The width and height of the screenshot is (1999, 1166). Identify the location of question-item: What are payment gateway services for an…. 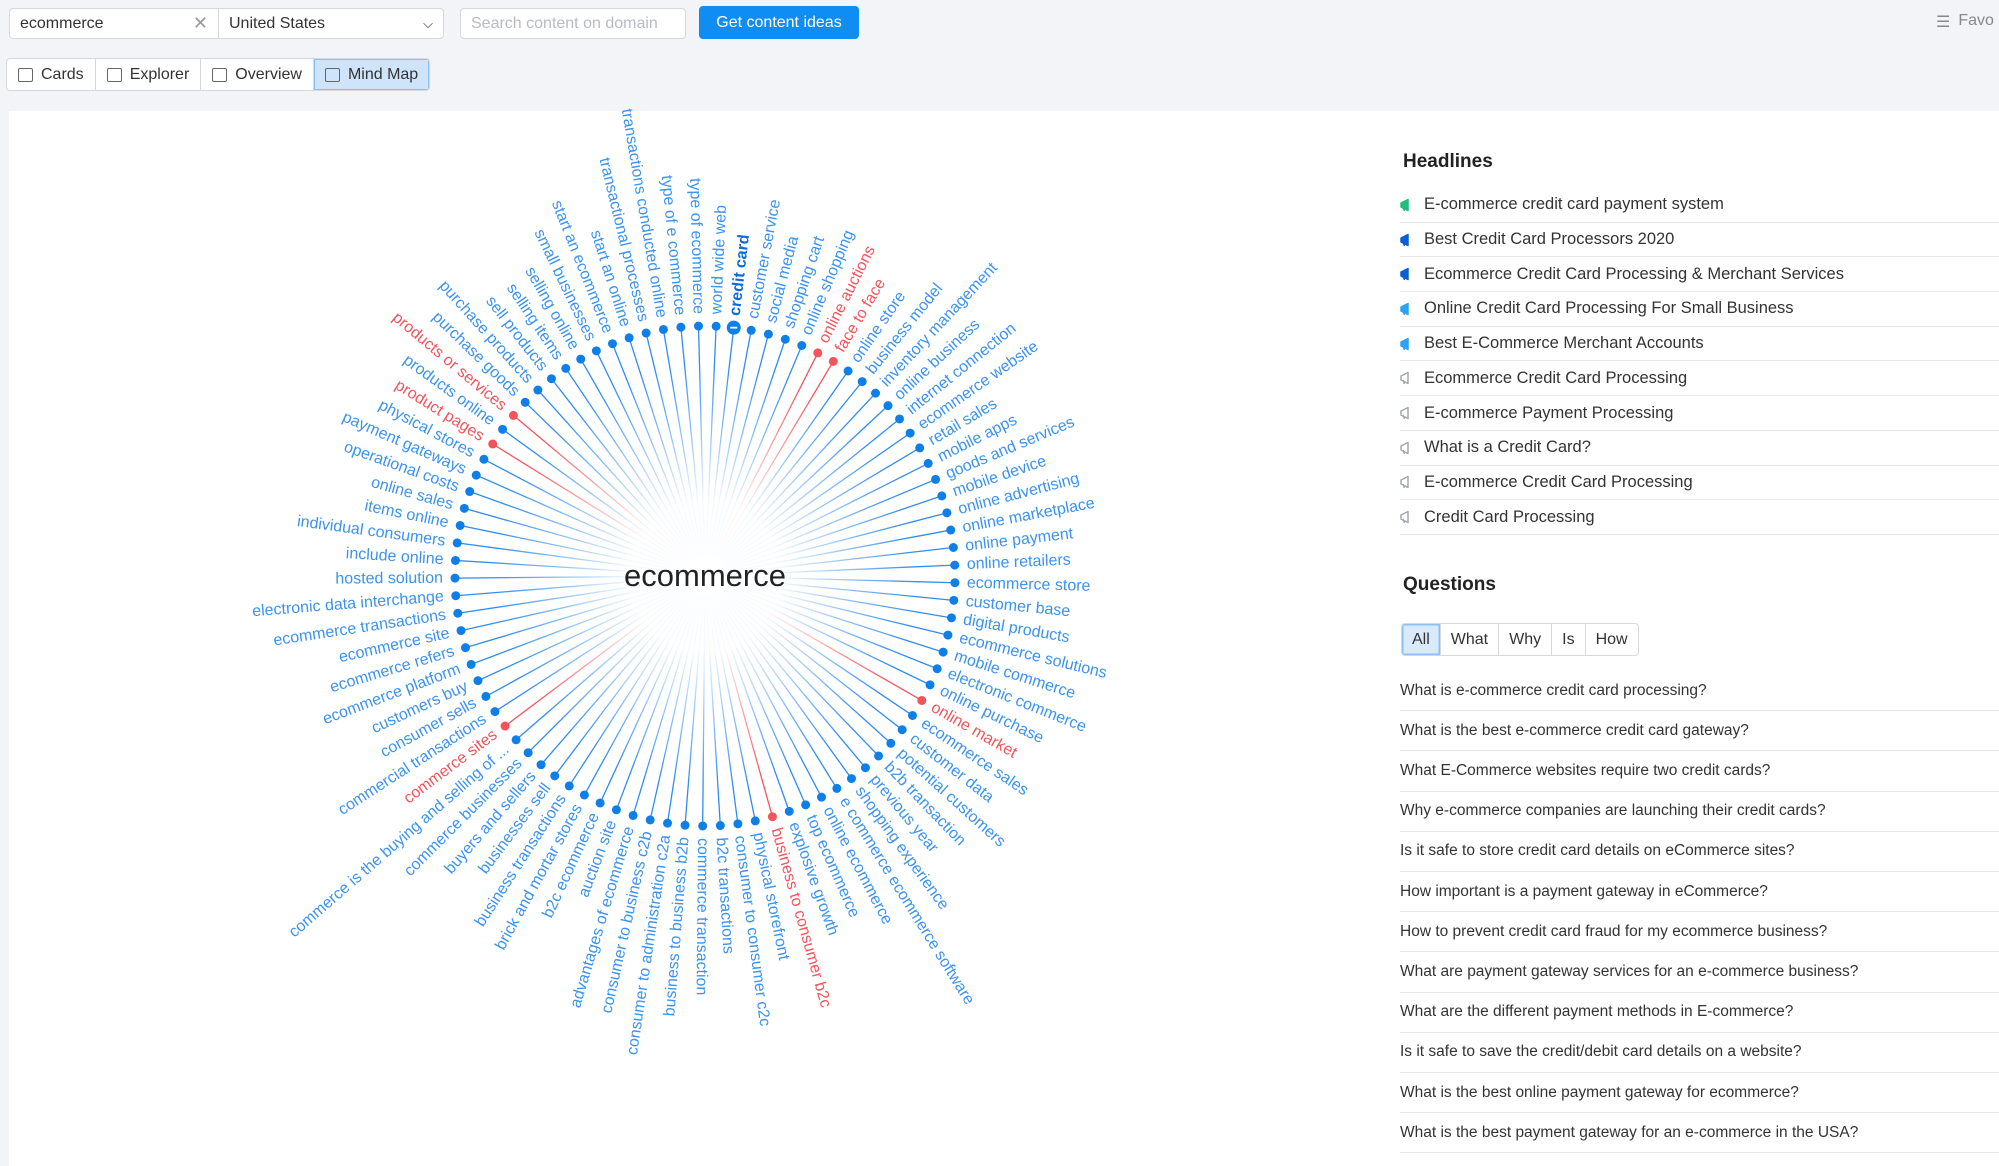
(1699, 972).